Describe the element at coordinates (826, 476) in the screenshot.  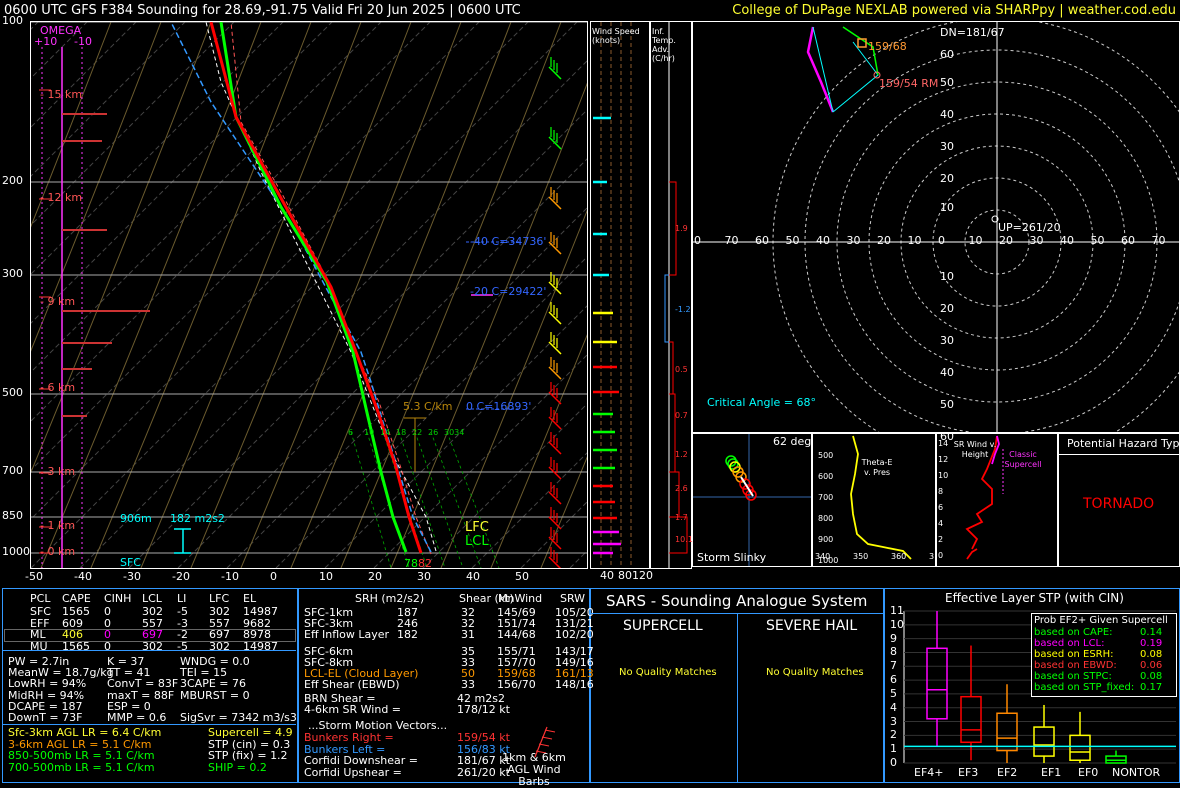
I see `theta-y-tick-1: 600` at that location.